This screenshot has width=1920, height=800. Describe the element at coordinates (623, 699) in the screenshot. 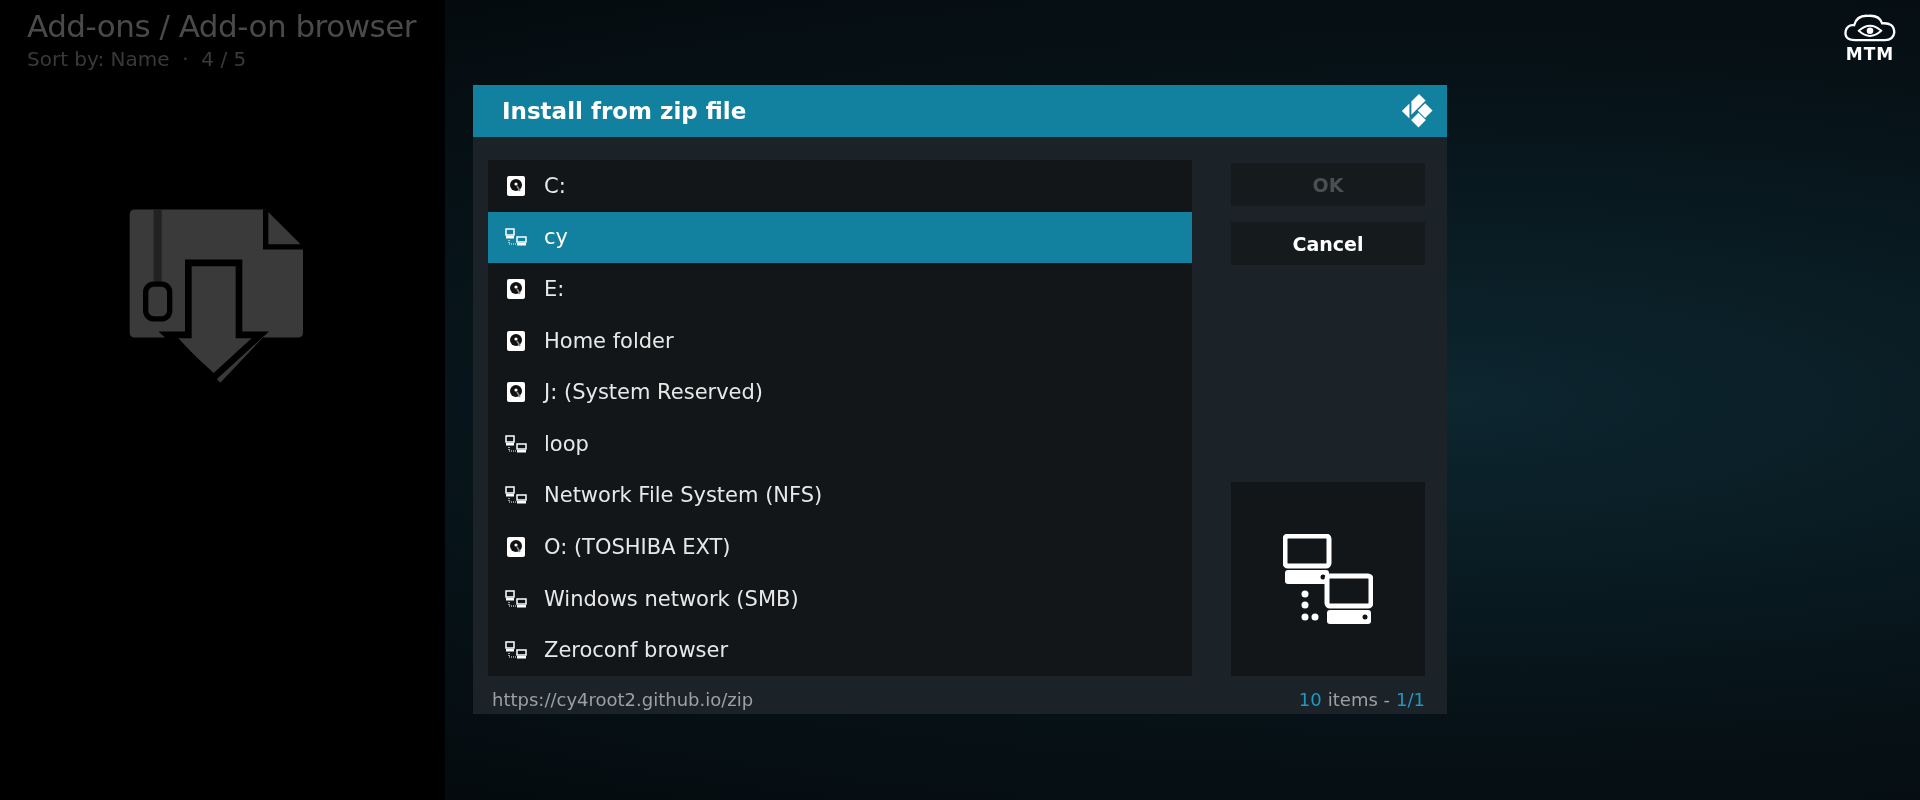

I see `source-path: https://cy4root2.github.io/zip` at that location.